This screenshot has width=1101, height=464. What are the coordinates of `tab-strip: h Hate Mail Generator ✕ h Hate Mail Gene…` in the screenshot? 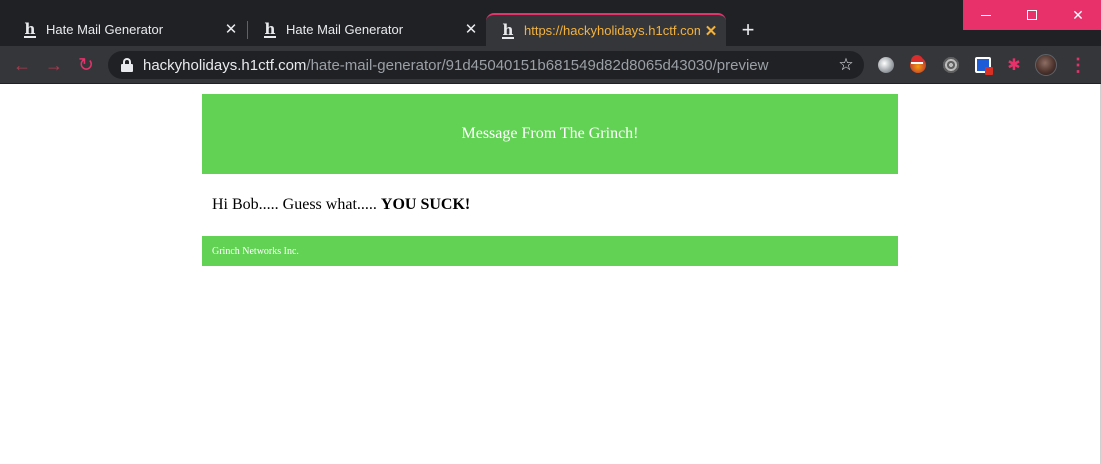 It's located at (550, 23).